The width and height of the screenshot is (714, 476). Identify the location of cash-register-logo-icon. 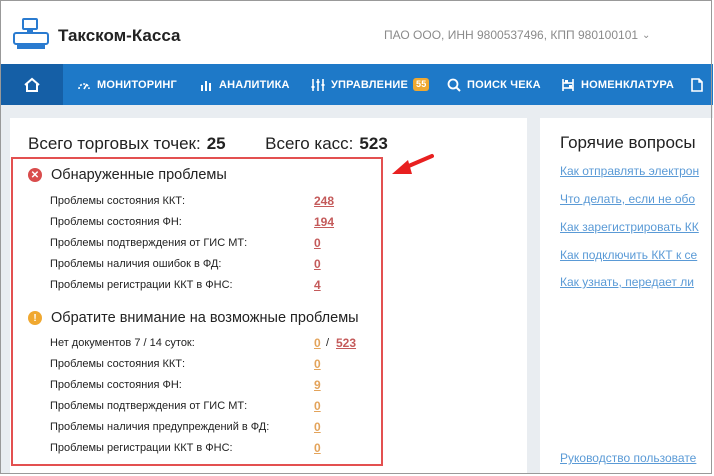
(31, 34).